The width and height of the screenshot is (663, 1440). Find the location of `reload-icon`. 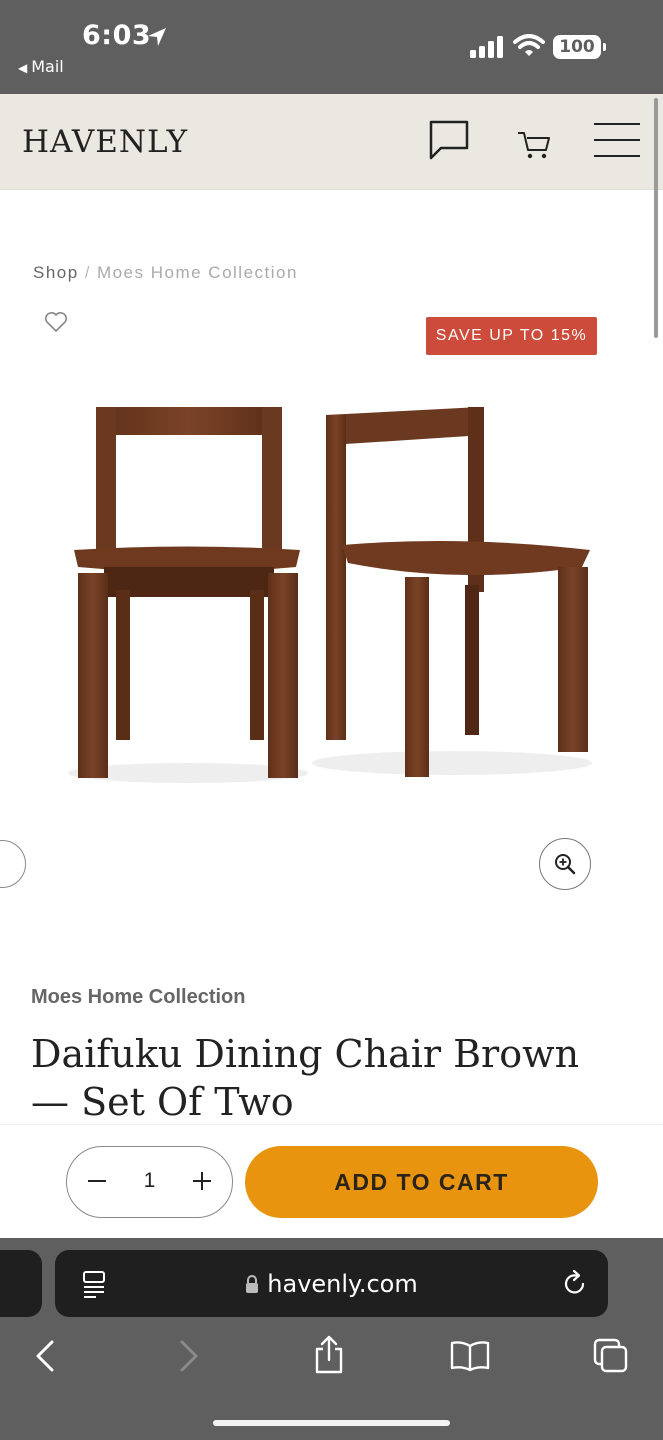

reload-icon is located at coordinates (575, 1283).